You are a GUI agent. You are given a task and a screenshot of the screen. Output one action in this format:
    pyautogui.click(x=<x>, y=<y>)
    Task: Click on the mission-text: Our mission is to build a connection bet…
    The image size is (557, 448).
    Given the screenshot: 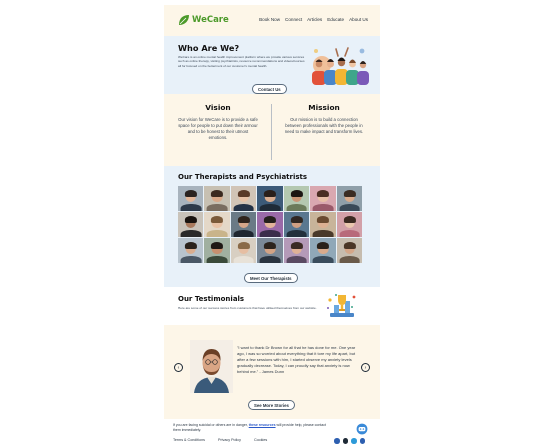 What is the action you would take?
    pyautogui.click(x=324, y=126)
    